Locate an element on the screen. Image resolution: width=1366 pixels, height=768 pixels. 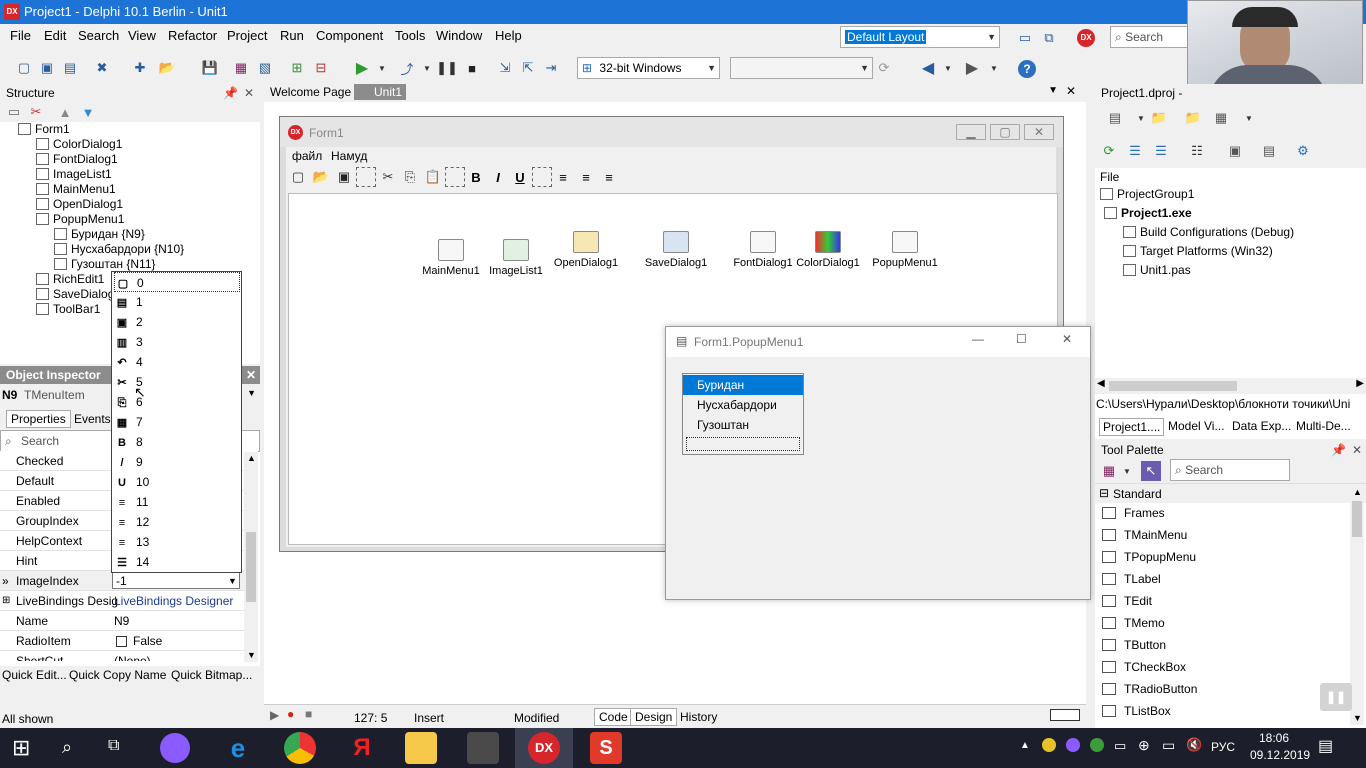
save-icon: 💾 is located at coordinates (210, 68).